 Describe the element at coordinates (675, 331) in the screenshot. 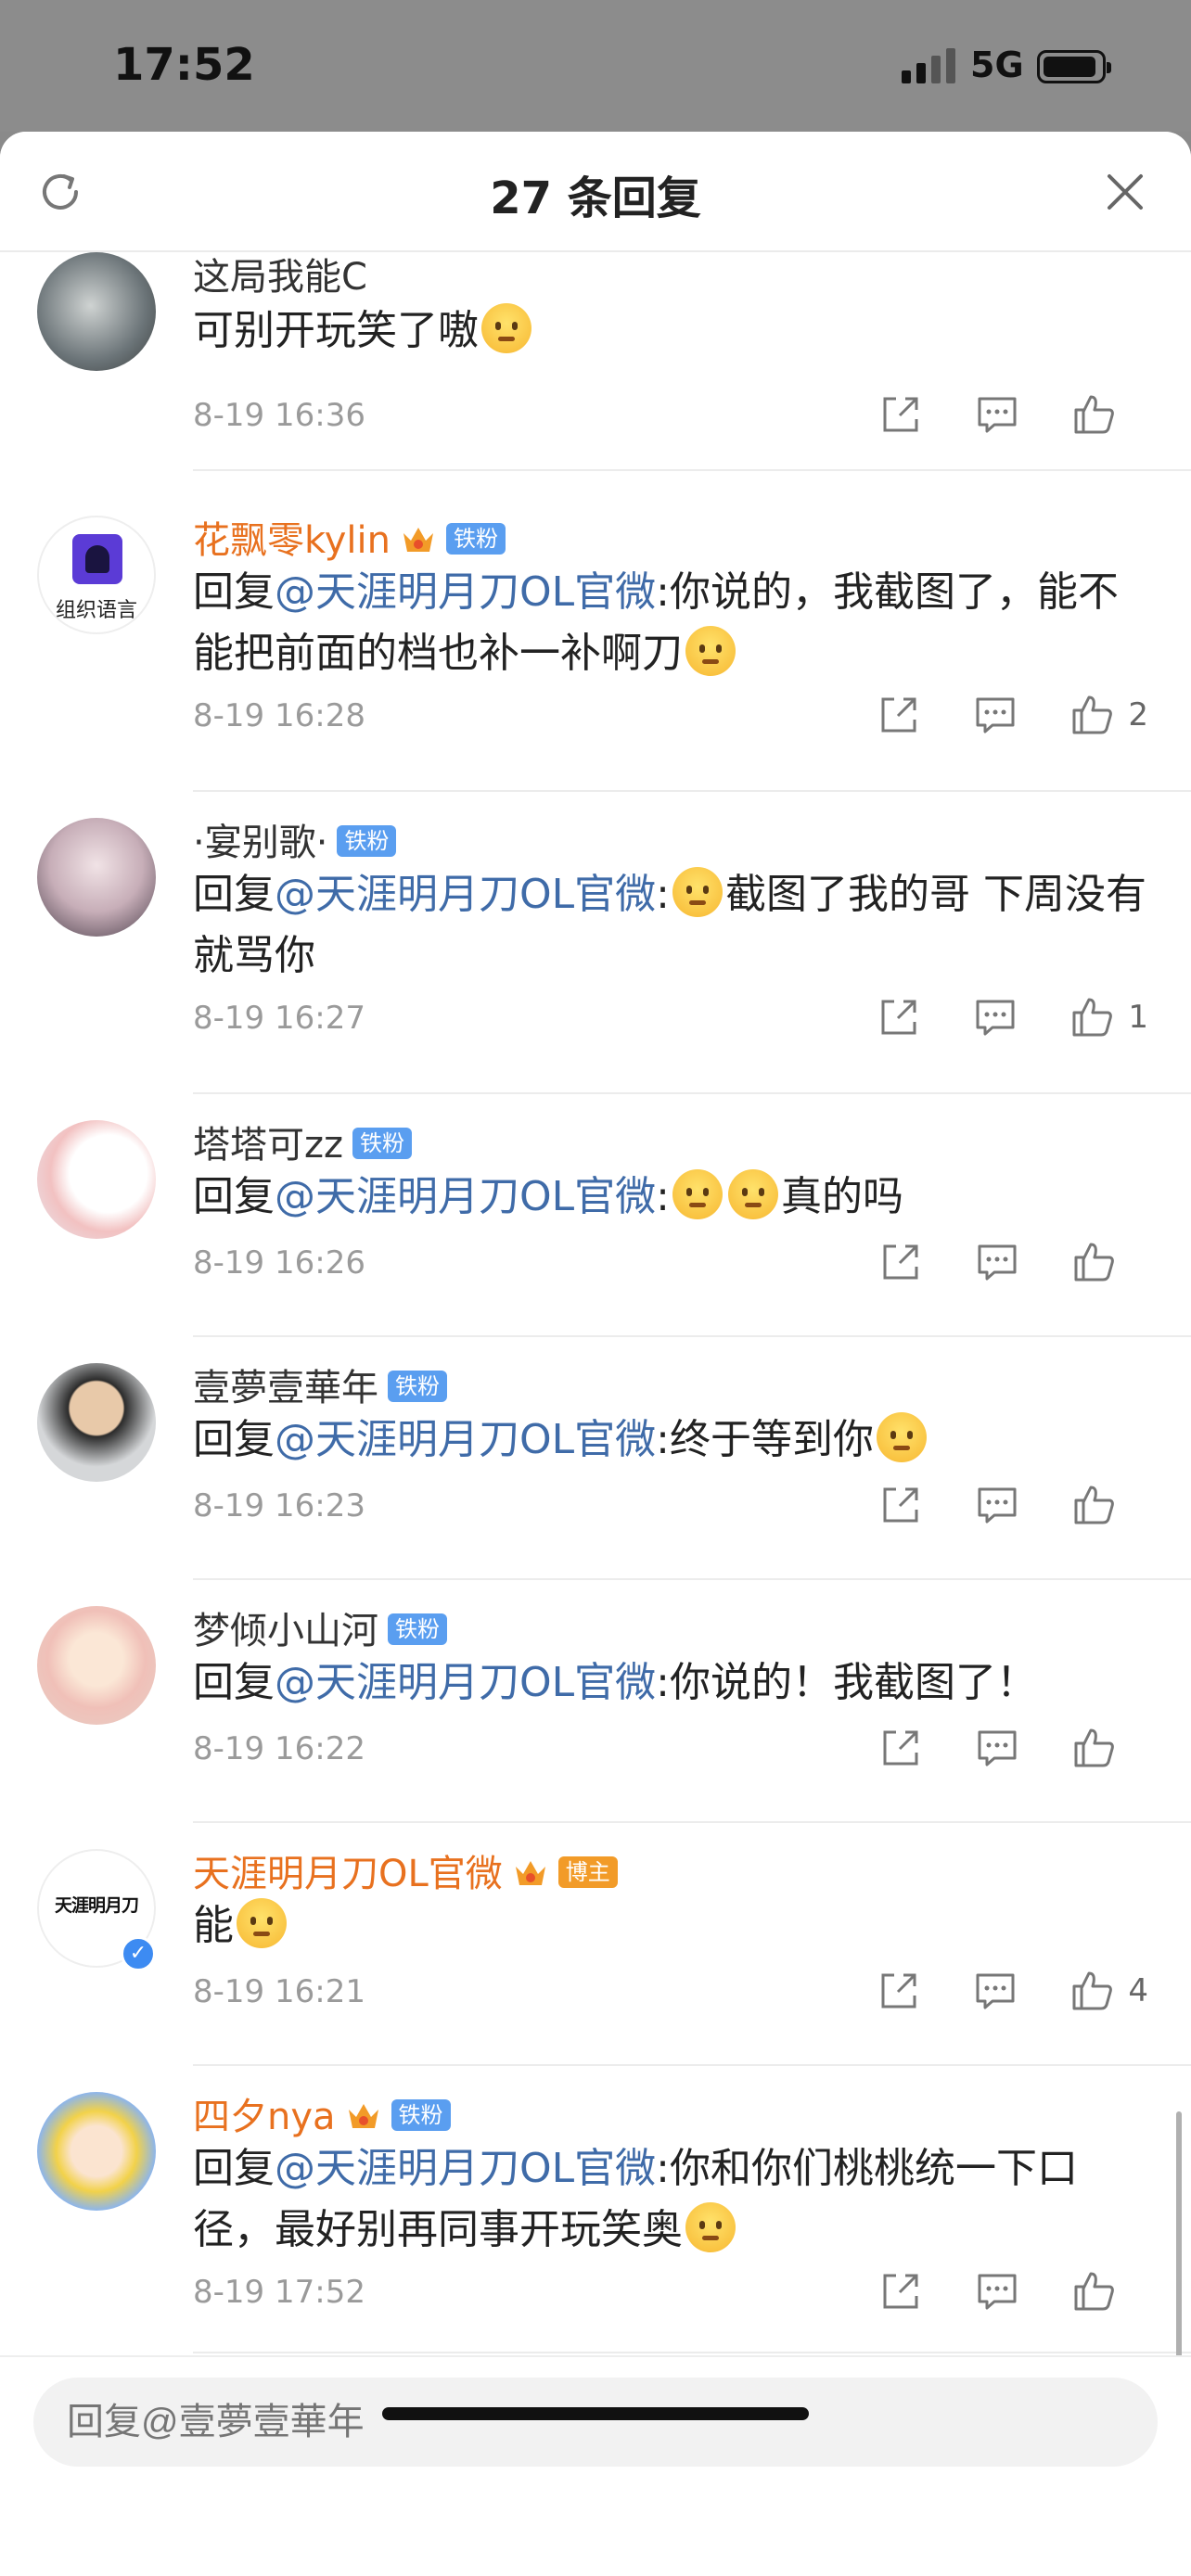

I see `comment-text: 可别开玩笑了嗷` at that location.